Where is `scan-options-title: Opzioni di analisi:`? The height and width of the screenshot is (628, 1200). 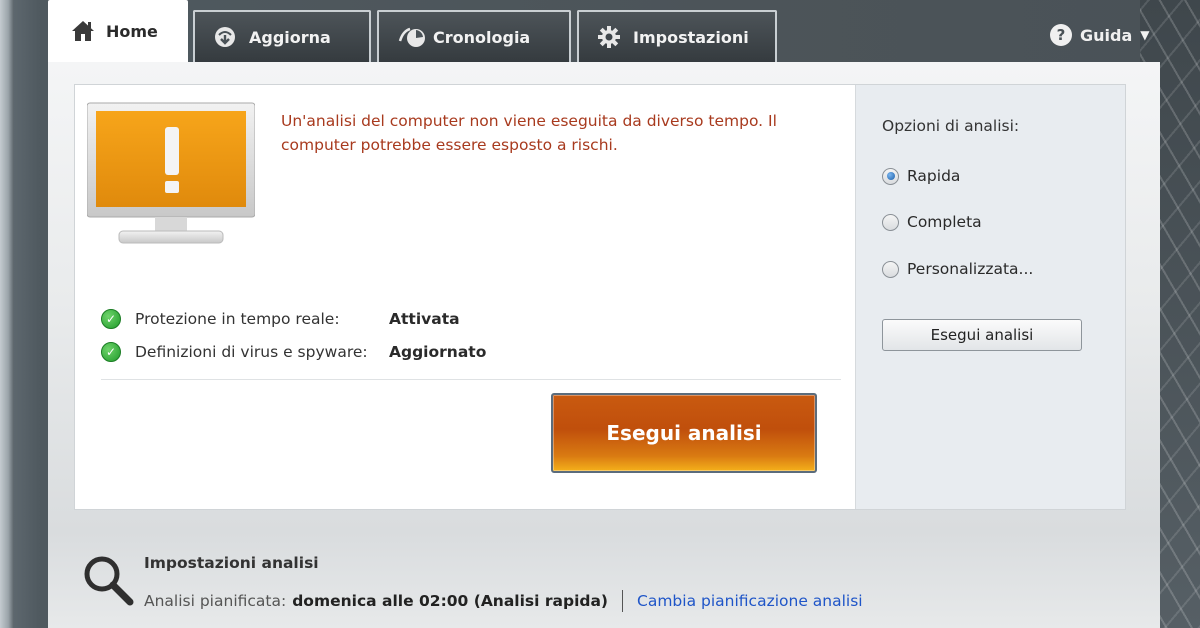
scan-options-title: Opzioni di analisi: is located at coordinates (951, 126).